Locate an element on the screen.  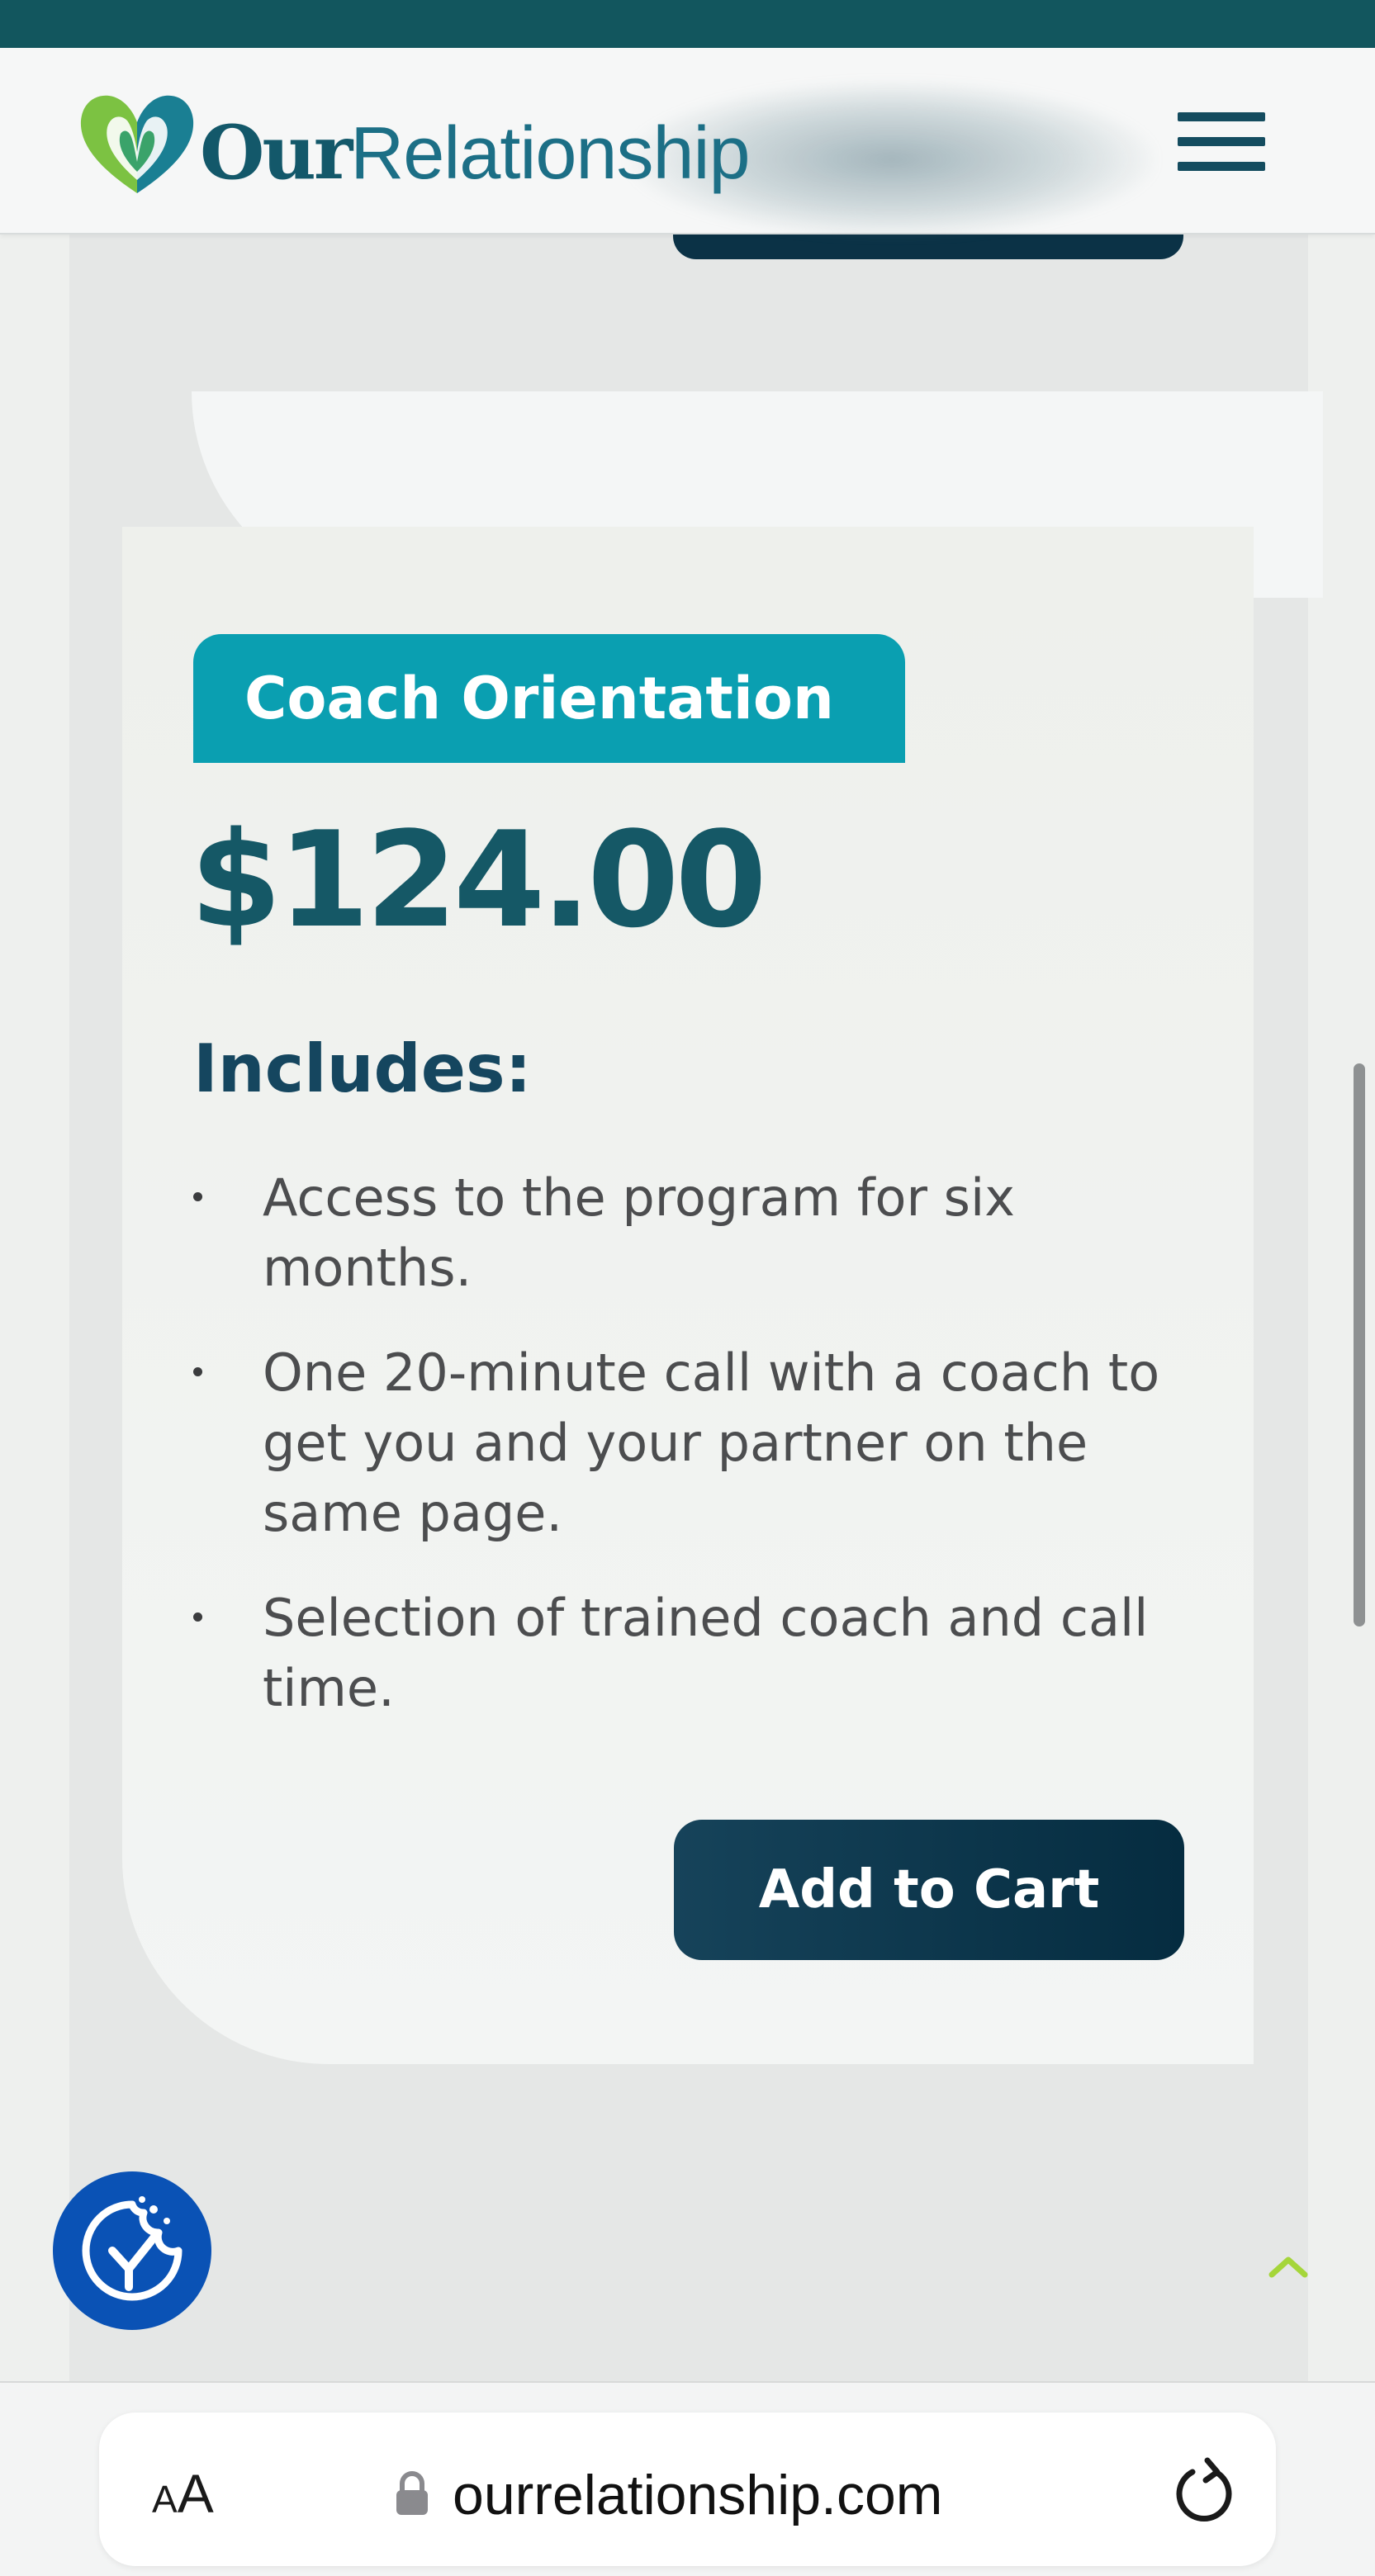
logo-text-relationship: Relationship is located at coordinates (550, 153).